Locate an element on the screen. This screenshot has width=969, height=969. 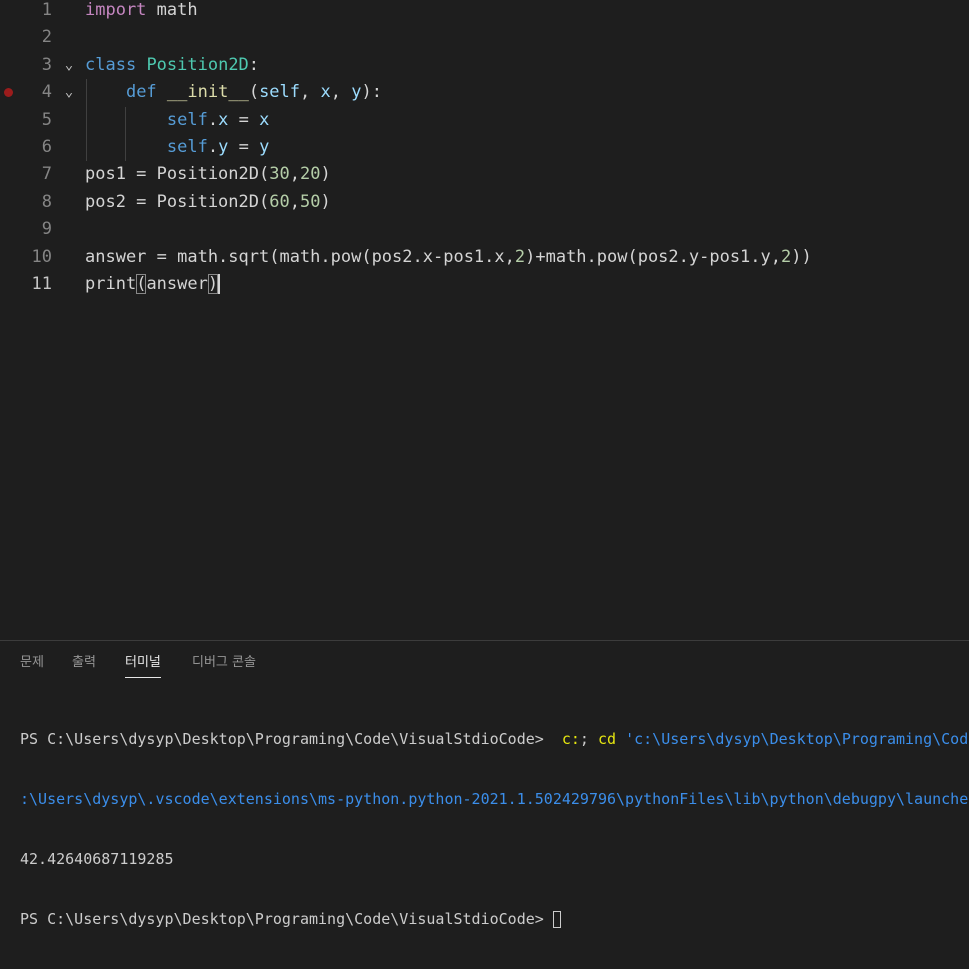
code-line: 2 is located at coordinates (484, 37).